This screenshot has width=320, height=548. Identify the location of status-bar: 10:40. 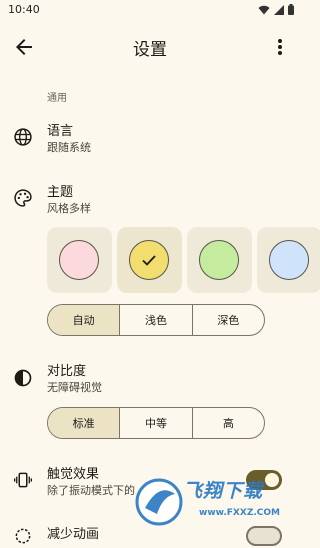
(150, 11).